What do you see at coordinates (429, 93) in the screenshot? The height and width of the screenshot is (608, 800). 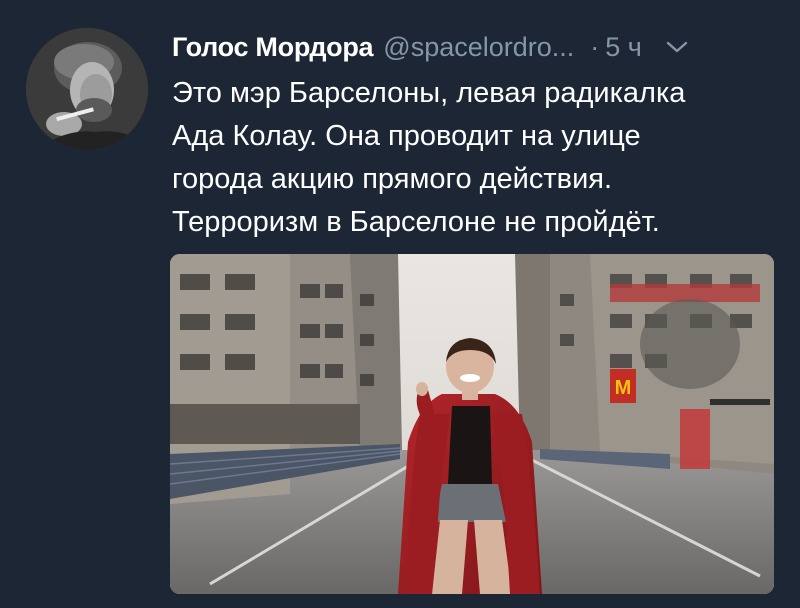 I see `tweet-text-line: Это мэр Барселоны, левая радикалка` at bounding box center [429, 93].